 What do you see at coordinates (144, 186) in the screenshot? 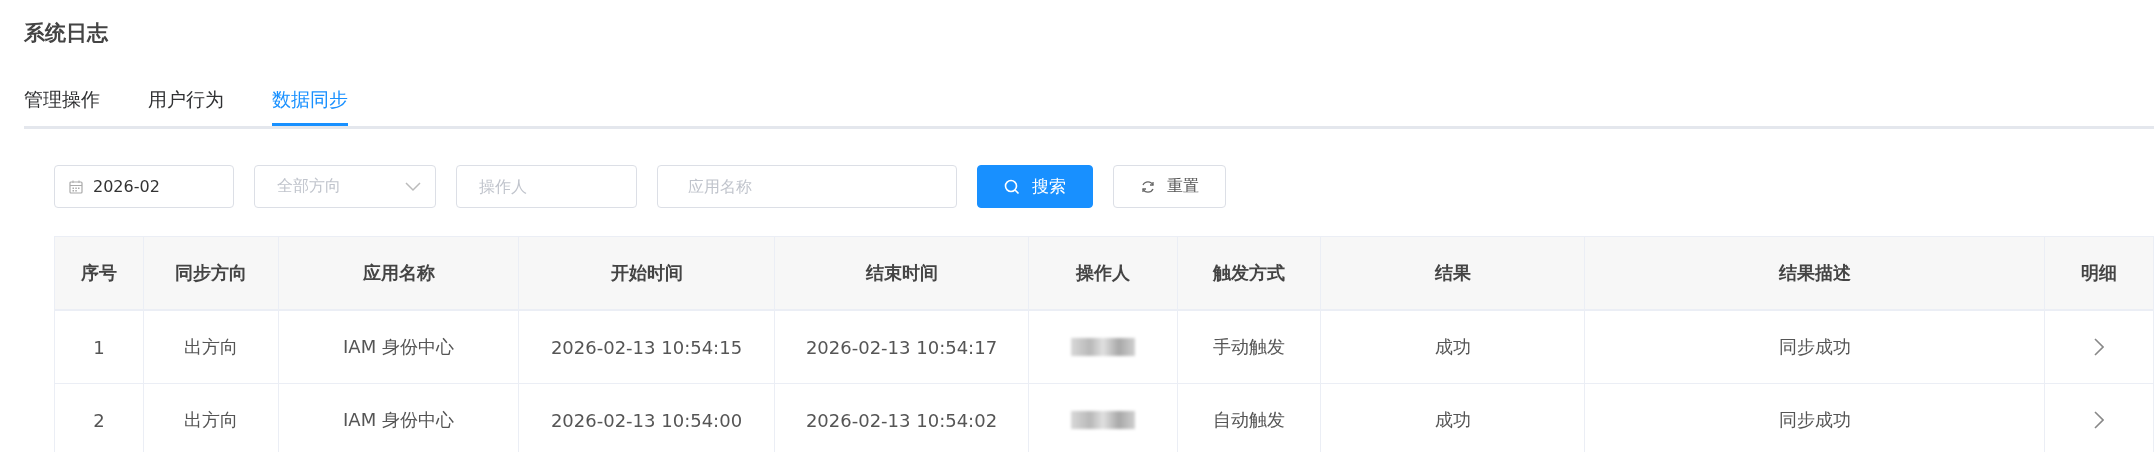
I see `month-picker: 2026-02` at bounding box center [144, 186].